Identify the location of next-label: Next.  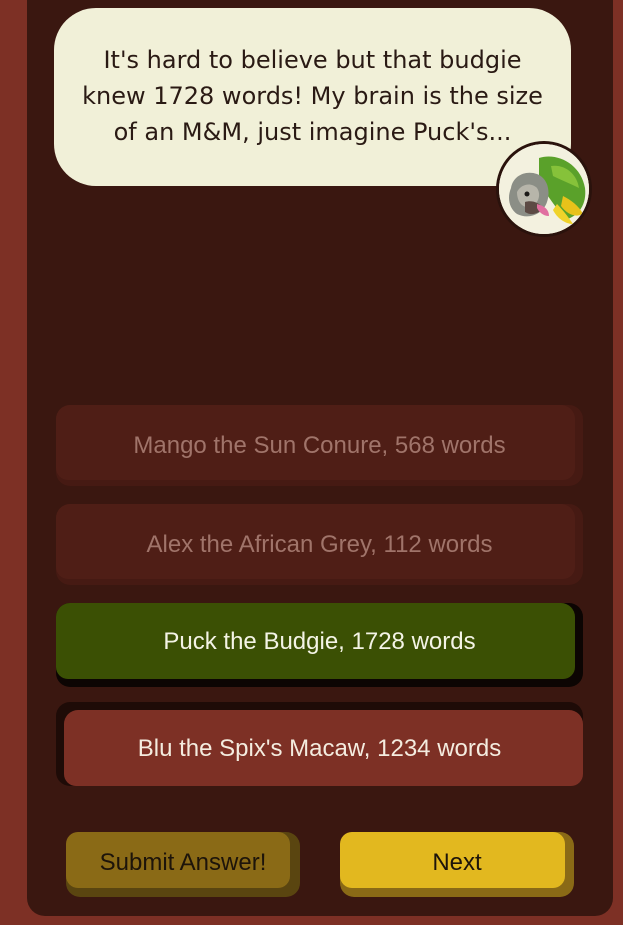
(457, 862).